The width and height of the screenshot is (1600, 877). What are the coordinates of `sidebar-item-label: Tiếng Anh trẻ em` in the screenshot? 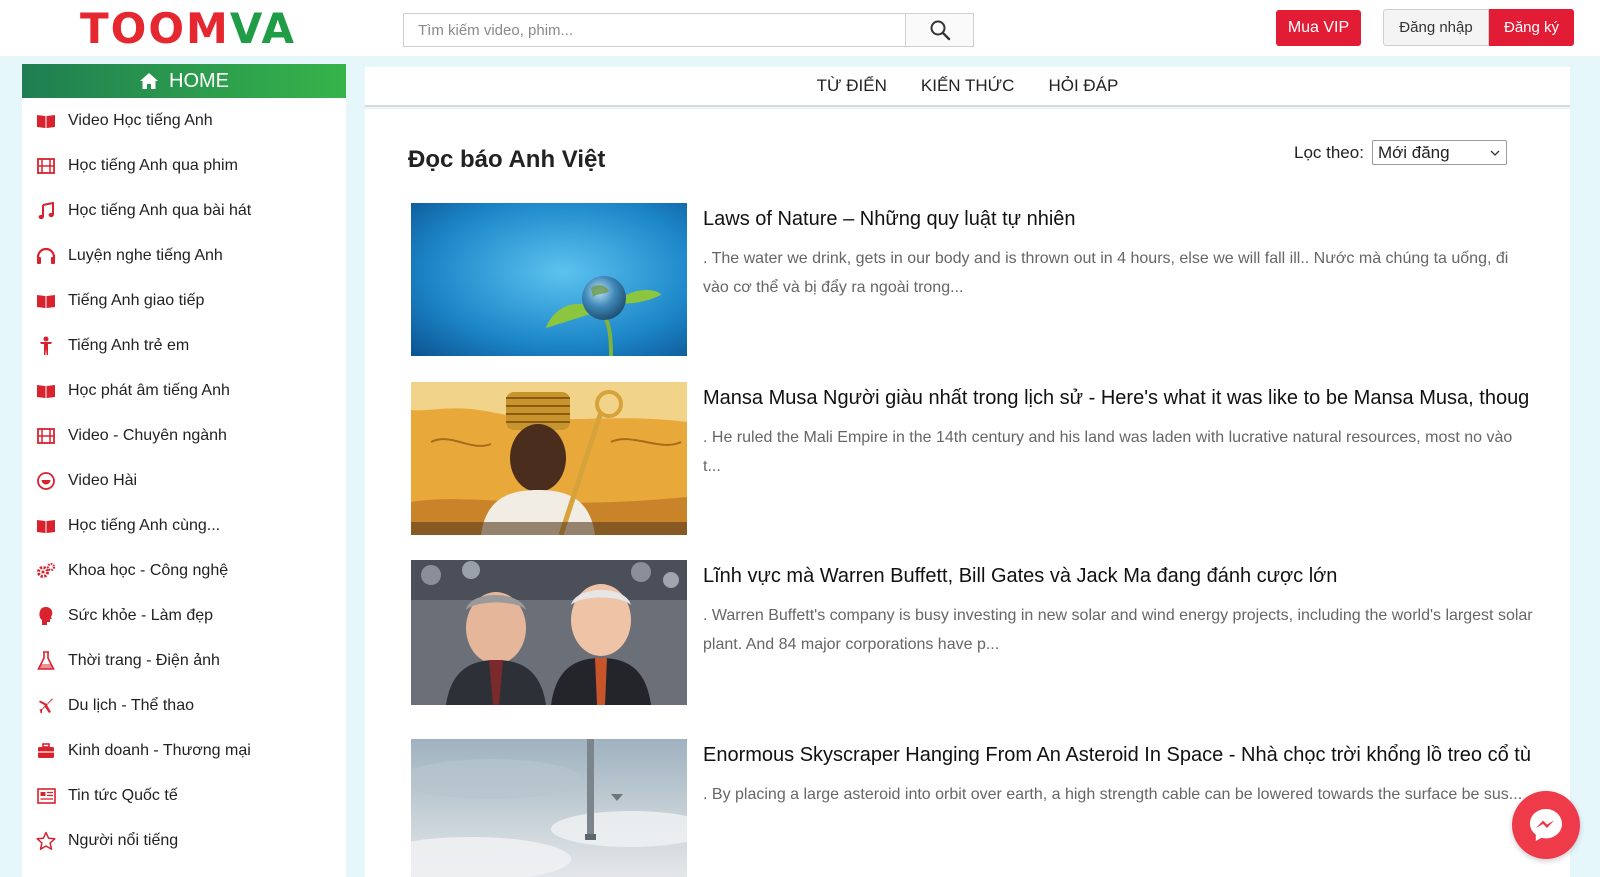 It's located at (129, 345).